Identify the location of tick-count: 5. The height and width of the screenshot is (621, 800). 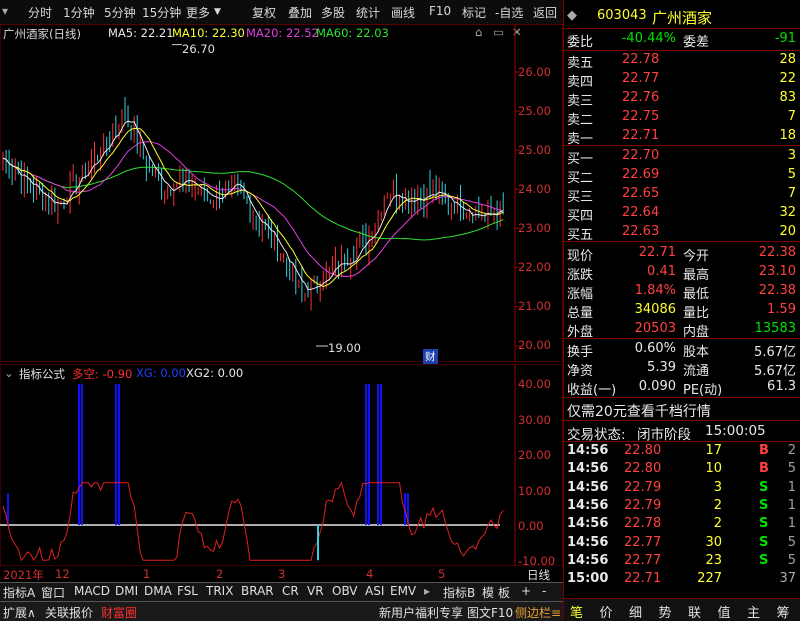
(791, 469).